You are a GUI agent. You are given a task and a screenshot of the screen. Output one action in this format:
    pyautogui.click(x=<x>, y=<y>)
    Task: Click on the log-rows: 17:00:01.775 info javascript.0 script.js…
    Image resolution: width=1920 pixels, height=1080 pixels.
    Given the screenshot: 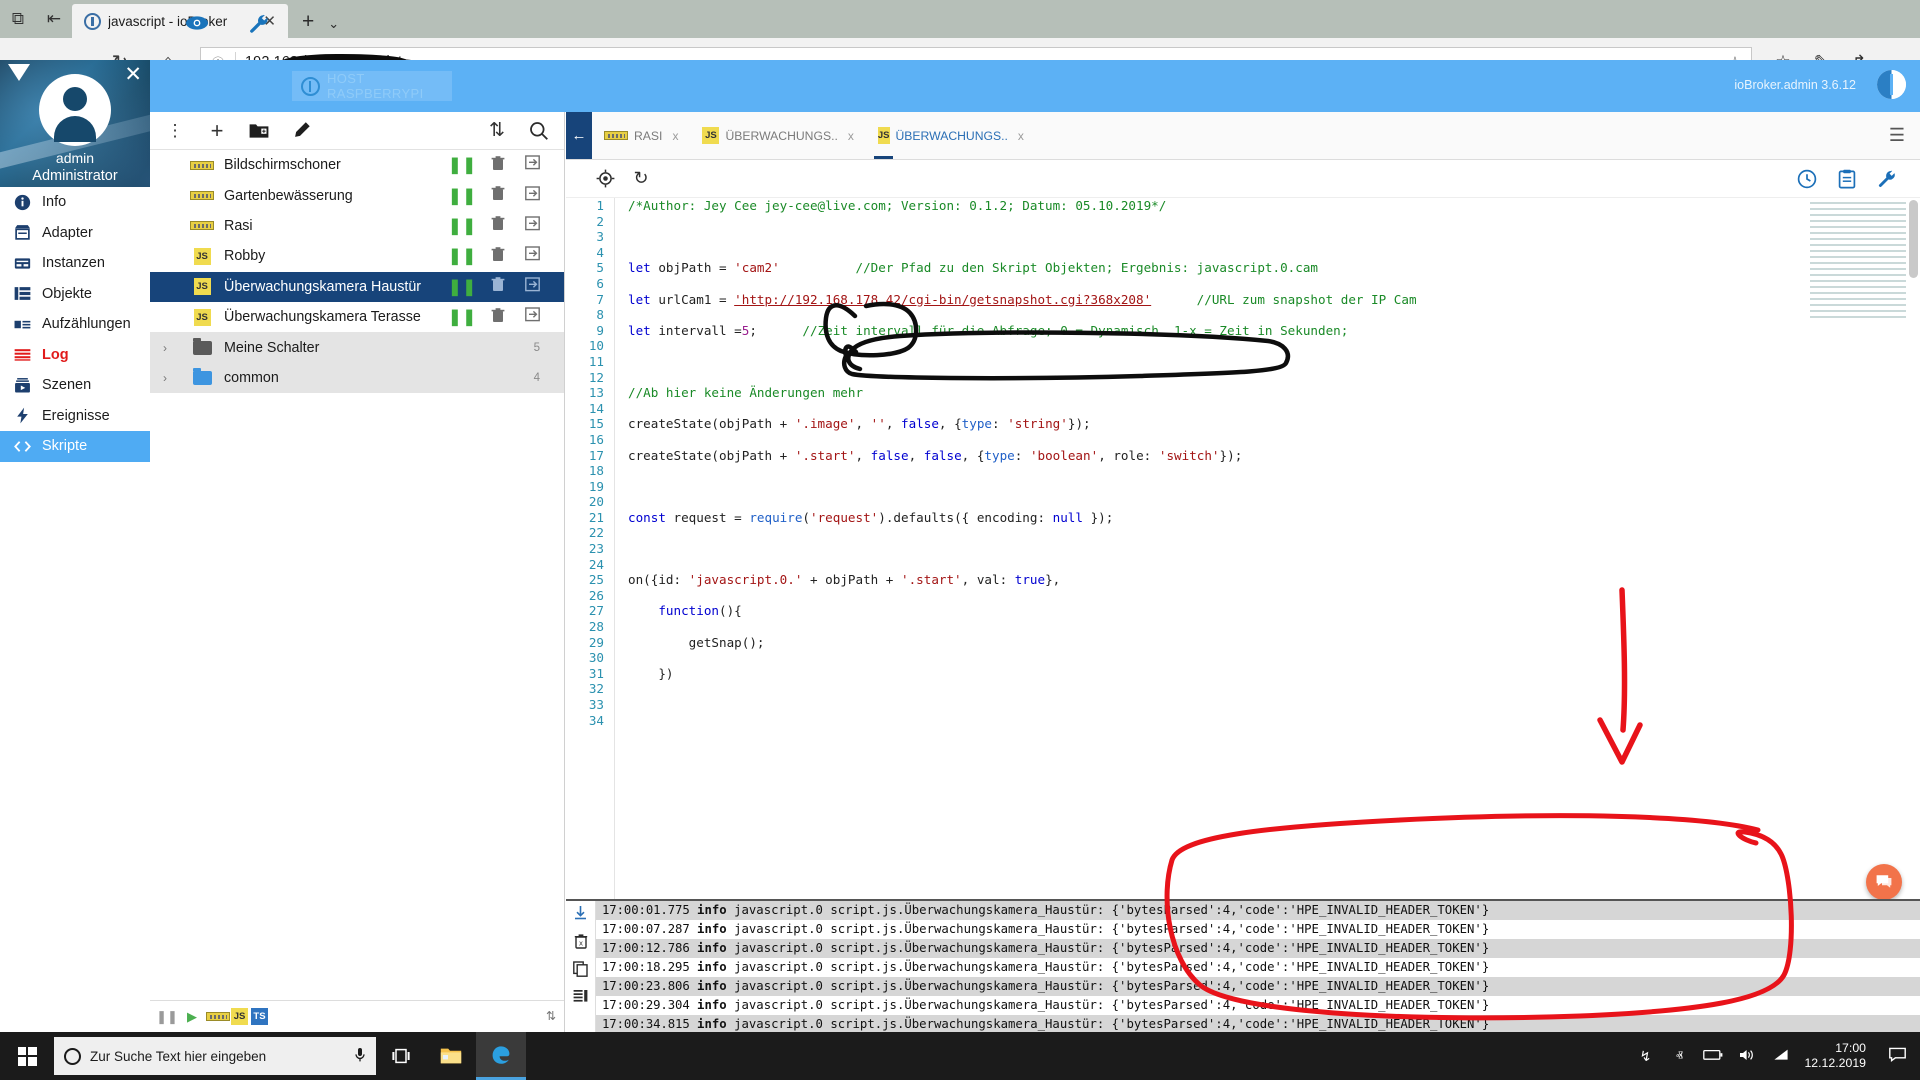 What is the action you would take?
    pyautogui.click(x=1258, y=966)
    